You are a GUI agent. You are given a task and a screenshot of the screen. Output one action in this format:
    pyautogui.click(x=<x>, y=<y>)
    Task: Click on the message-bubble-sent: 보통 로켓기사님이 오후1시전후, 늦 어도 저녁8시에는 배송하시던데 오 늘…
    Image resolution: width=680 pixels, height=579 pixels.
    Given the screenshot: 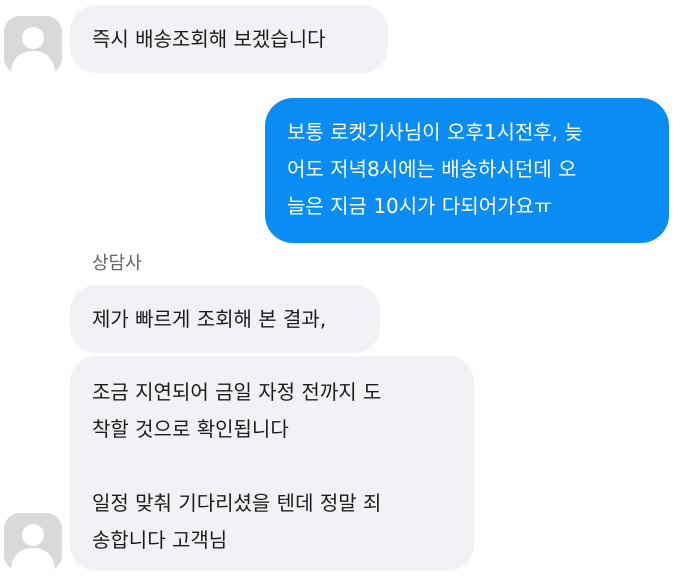 What is the action you would take?
    pyautogui.click(x=467, y=170)
    